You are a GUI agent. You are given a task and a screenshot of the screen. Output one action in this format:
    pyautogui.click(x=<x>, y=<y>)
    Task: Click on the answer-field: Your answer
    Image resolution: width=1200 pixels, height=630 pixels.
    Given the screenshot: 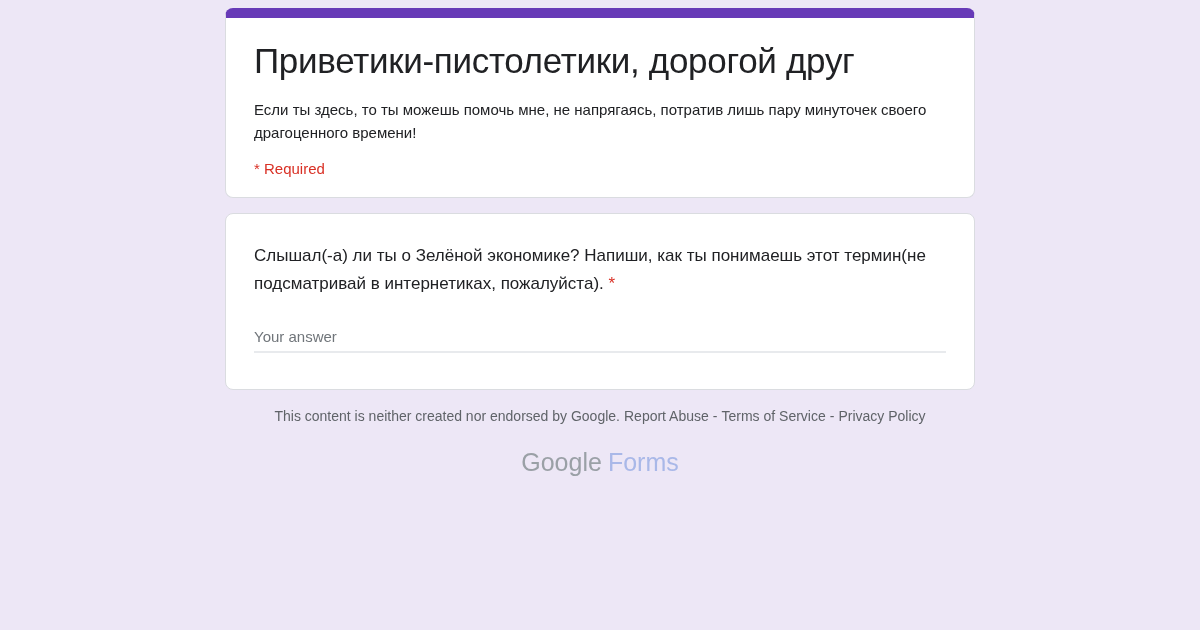 What is the action you would take?
    pyautogui.click(x=600, y=337)
    